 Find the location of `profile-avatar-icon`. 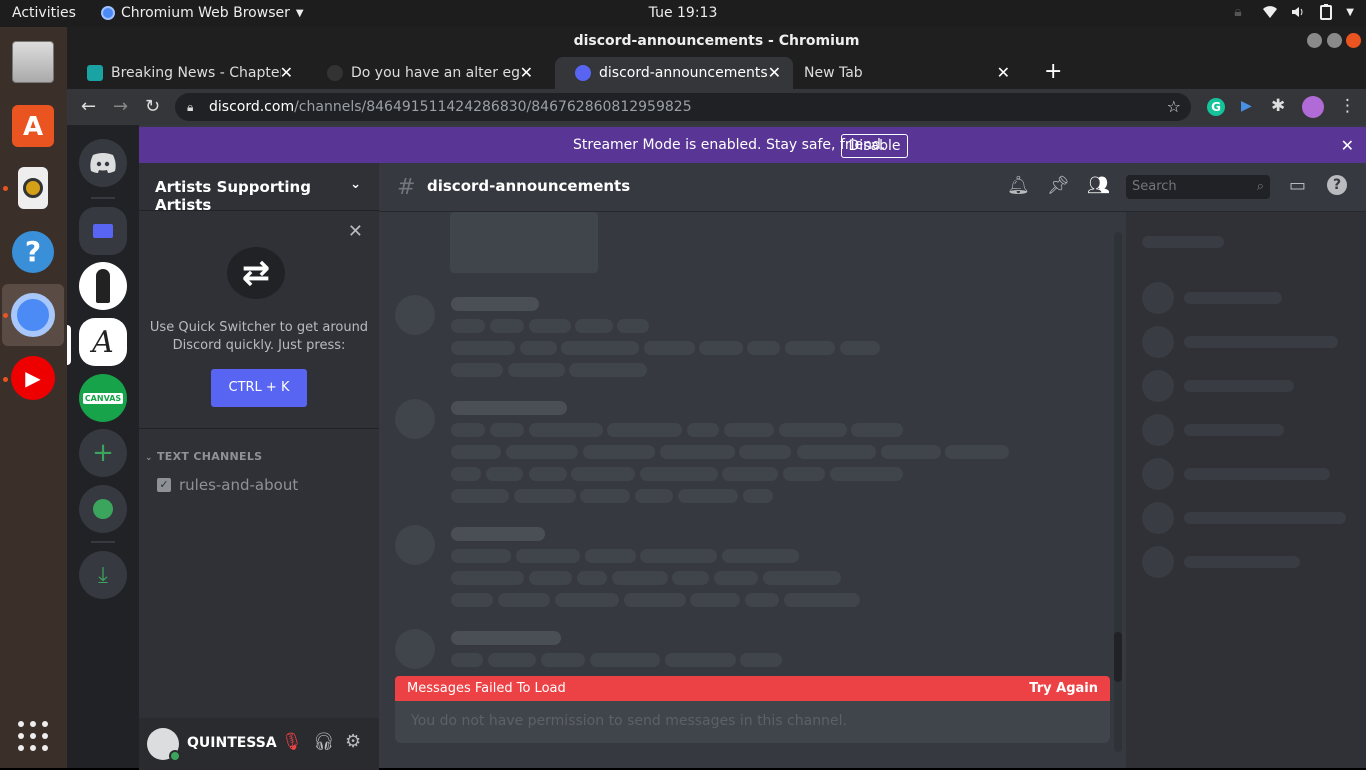

profile-avatar-icon is located at coordinates (1313, 107).